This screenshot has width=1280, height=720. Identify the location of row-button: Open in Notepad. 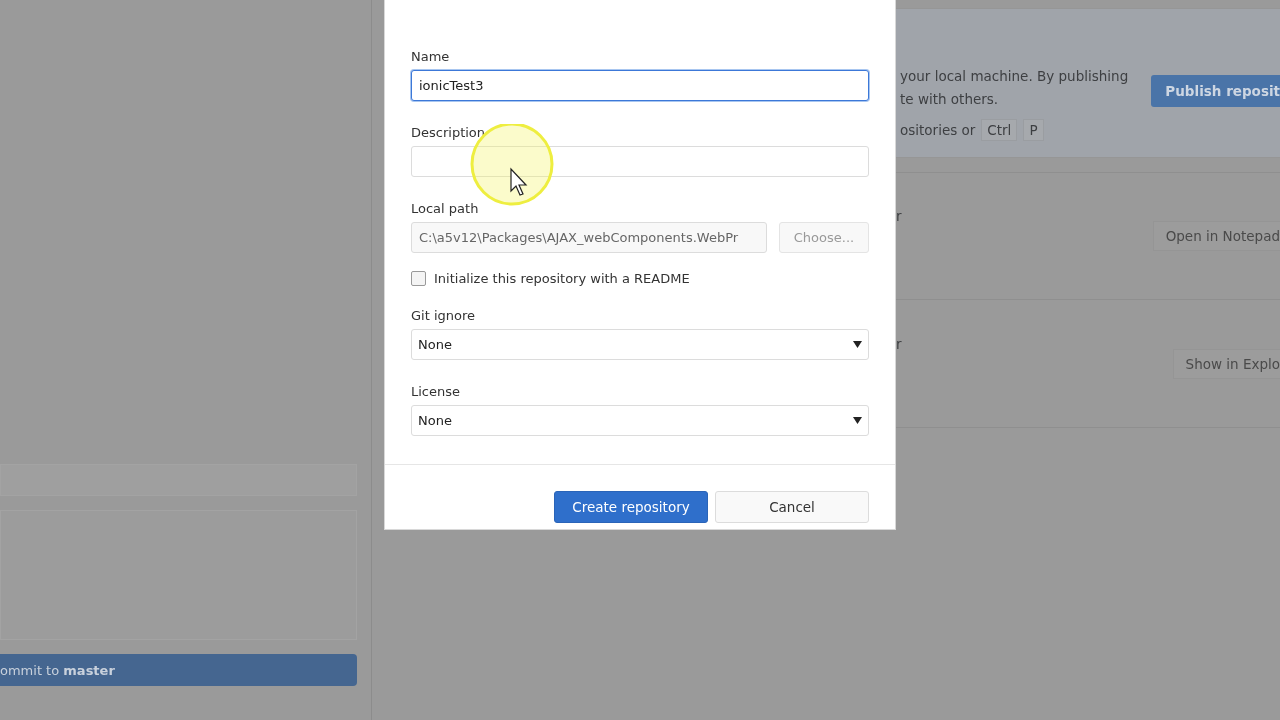
(1216, 236).